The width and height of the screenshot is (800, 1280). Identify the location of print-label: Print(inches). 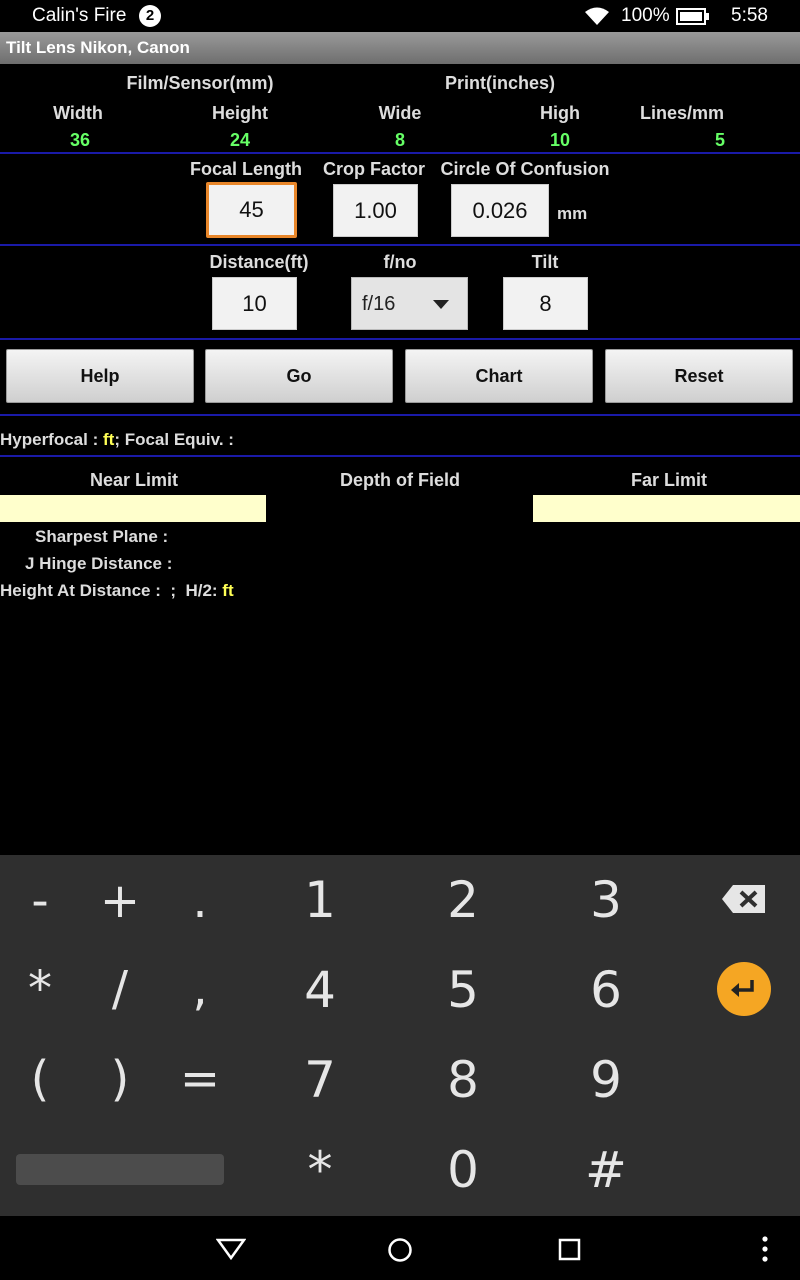
(499, 83).